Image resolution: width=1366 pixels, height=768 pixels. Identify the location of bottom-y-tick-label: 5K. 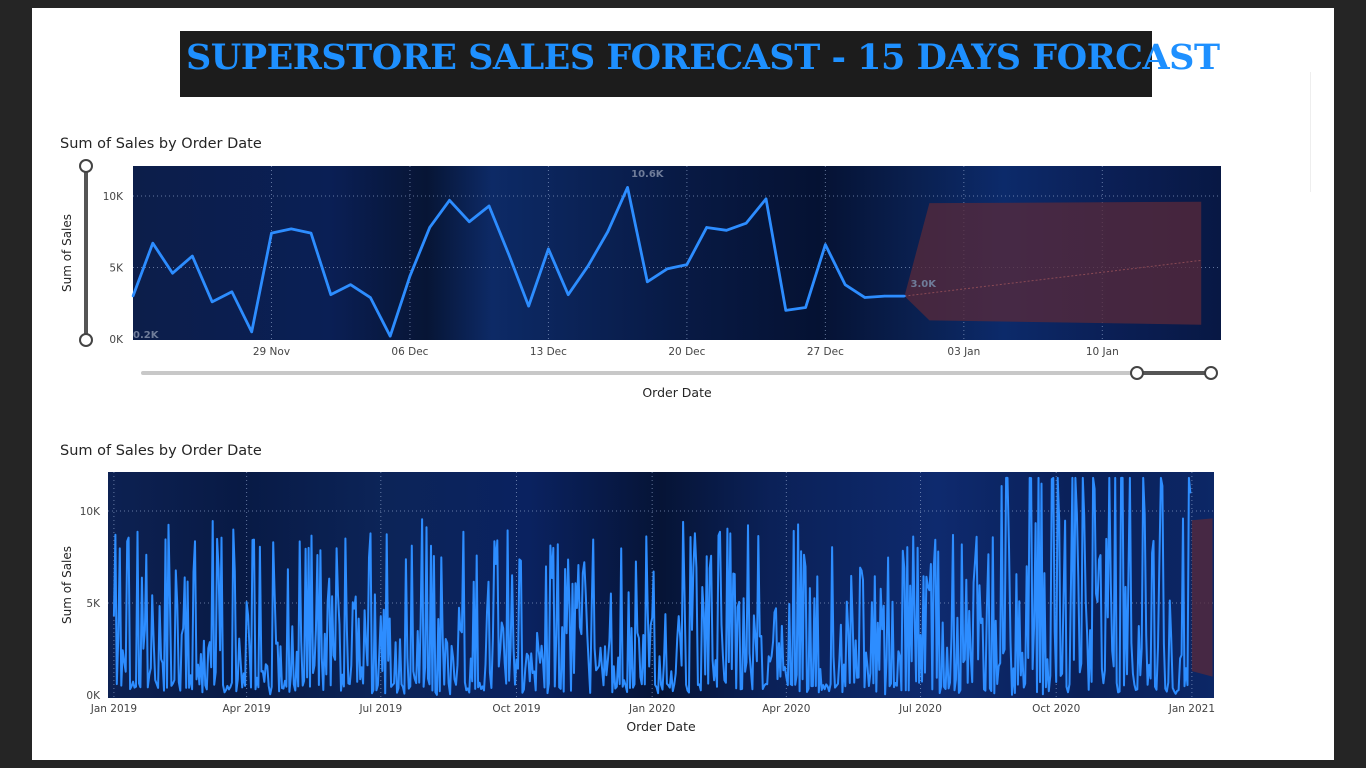
(93, 604).